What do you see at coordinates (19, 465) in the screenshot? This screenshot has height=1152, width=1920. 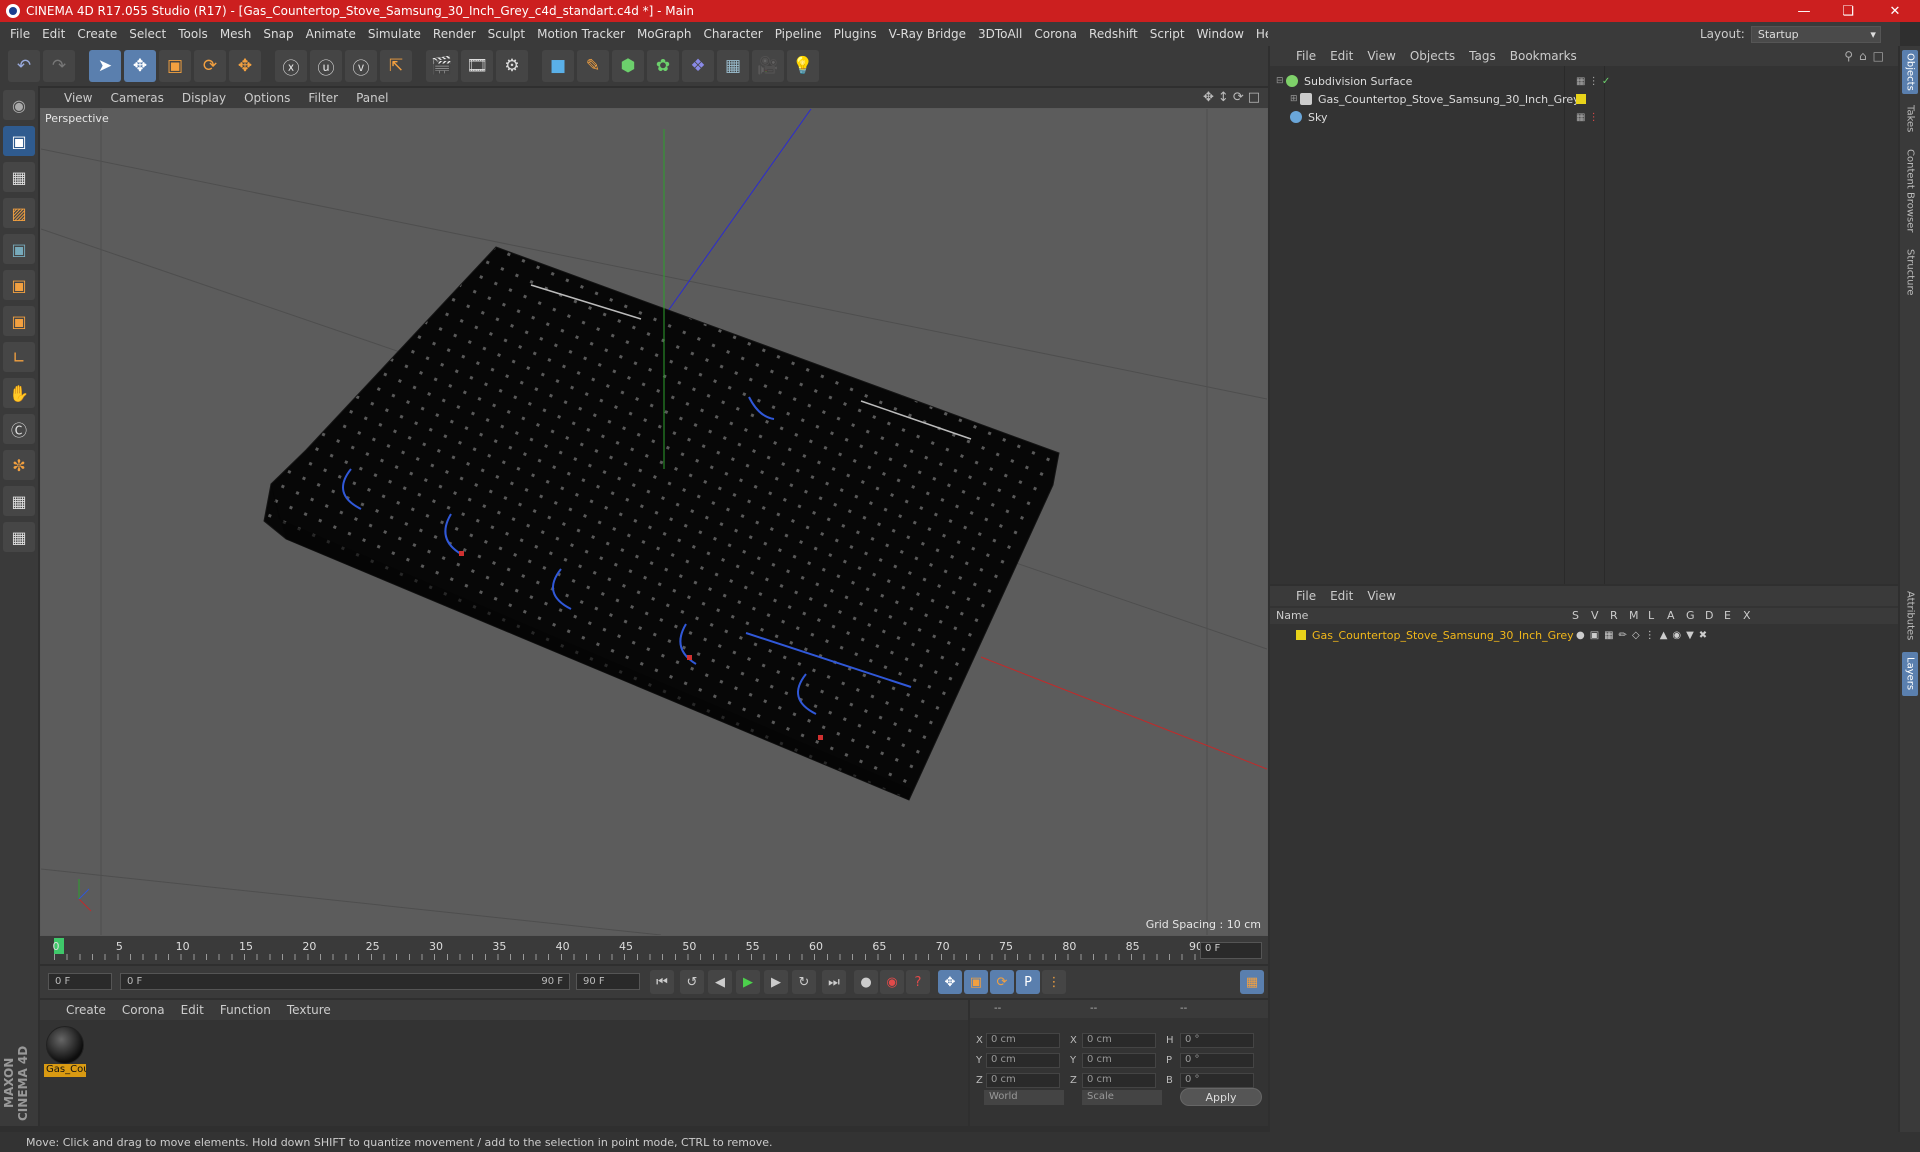 I see `magnet-icon: ✼` at bounding box center [19, 465].